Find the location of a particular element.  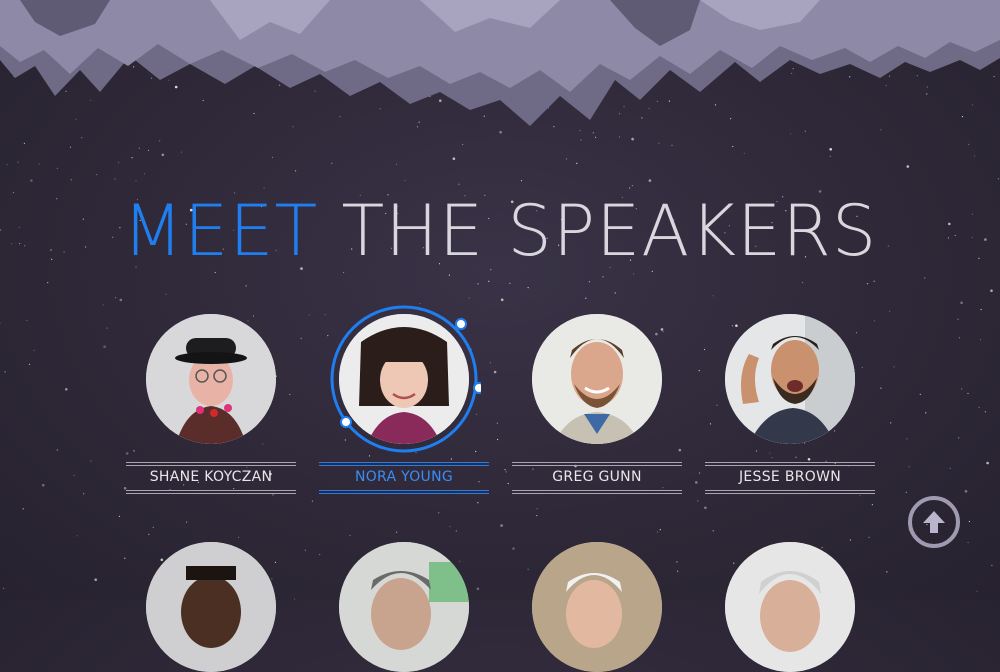

speaker-name: GREG GUNN is located at coordinates (597, 477).